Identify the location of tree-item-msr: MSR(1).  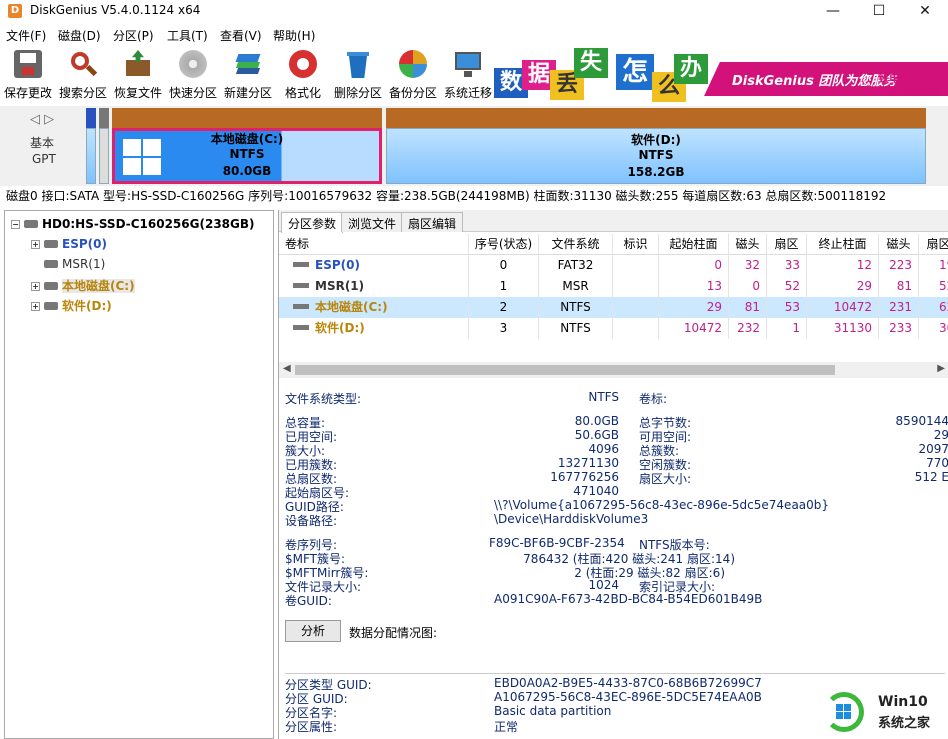
(74, 264).